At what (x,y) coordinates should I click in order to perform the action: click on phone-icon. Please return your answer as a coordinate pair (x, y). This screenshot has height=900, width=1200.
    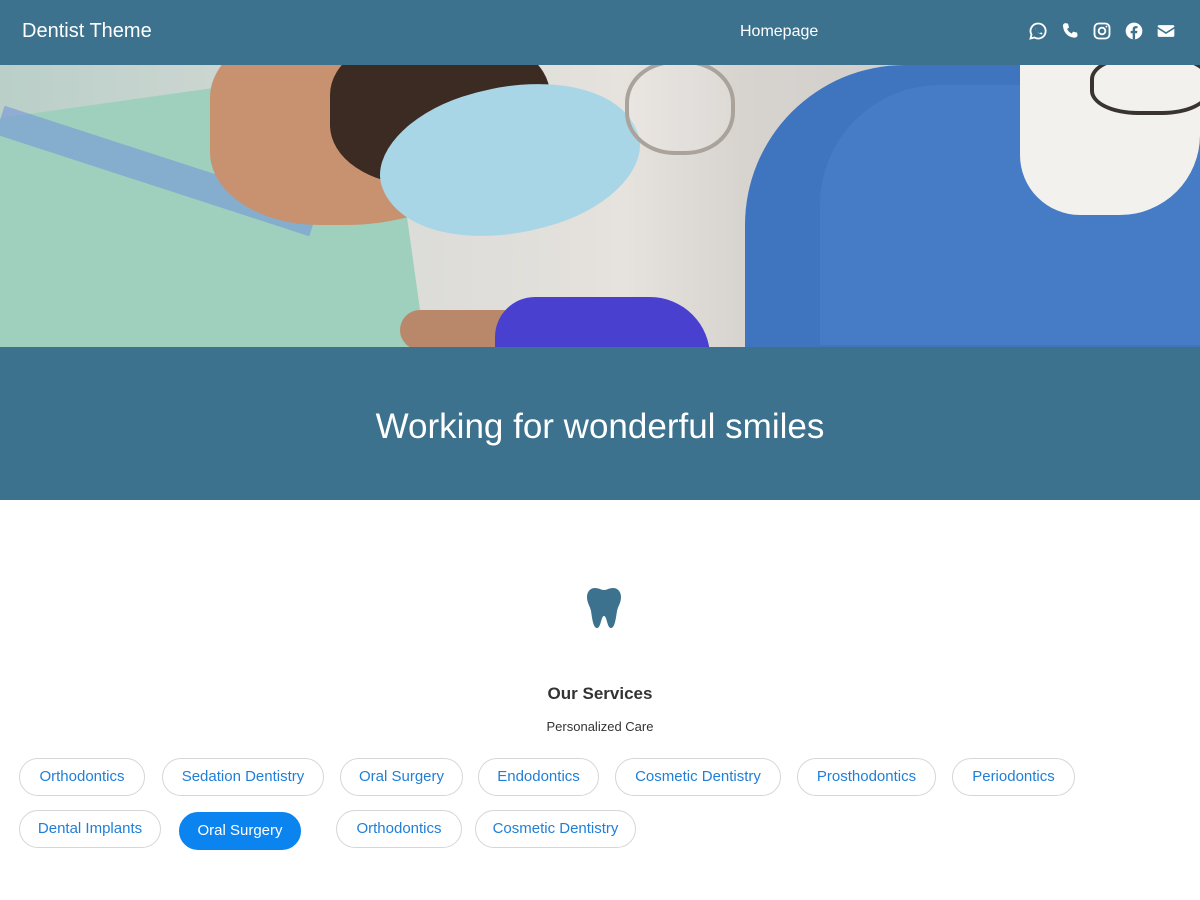
    Looking at the image, I should click on (1070, 31).